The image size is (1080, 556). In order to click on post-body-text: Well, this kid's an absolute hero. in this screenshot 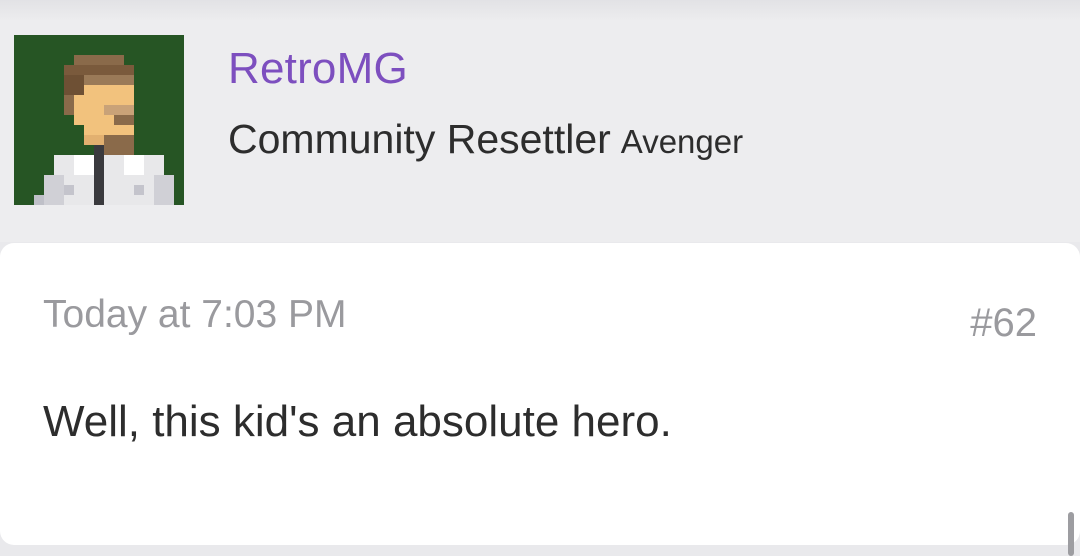, I will do `click(357, 421)`.